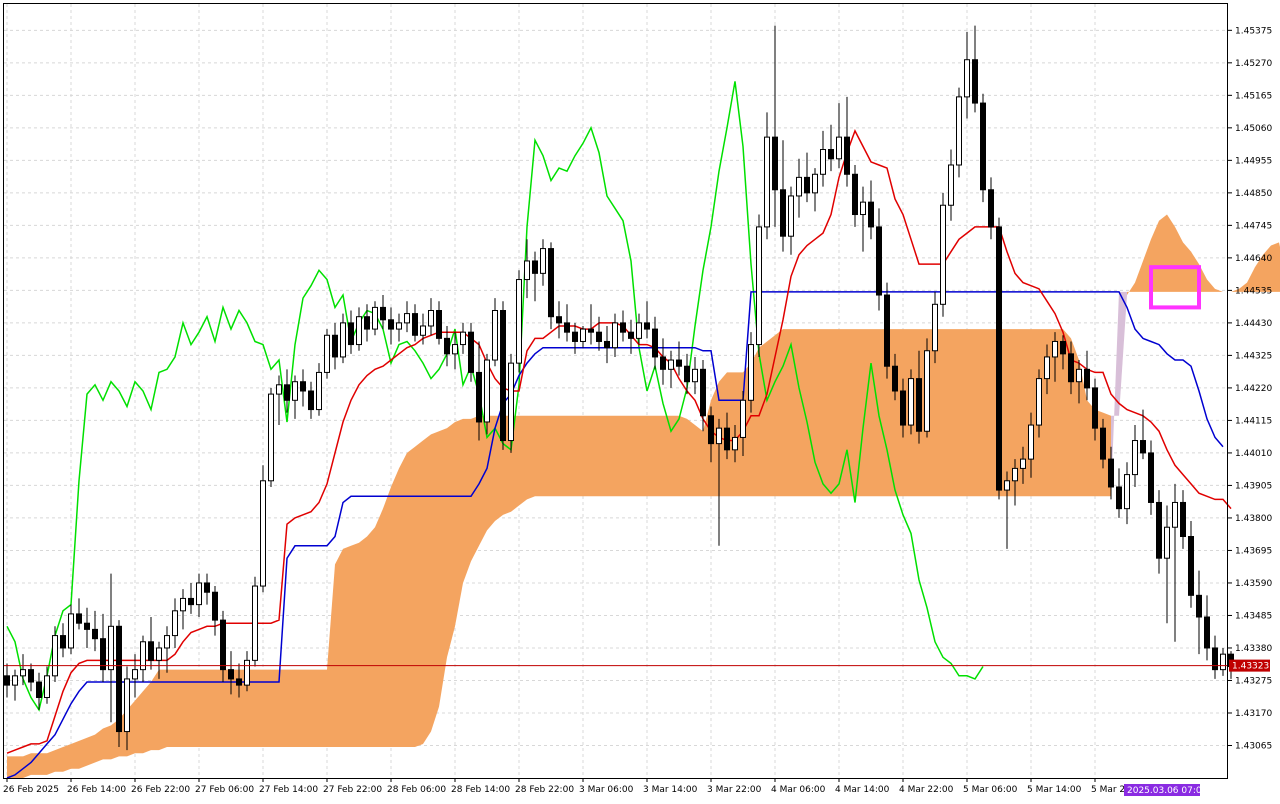 Image resolution: width=1280 pixels, height=804 pixels. Describe the element at coordinates (1253, 226) in the screenshot. I see `price-tick-label: 1.44745` at that location.